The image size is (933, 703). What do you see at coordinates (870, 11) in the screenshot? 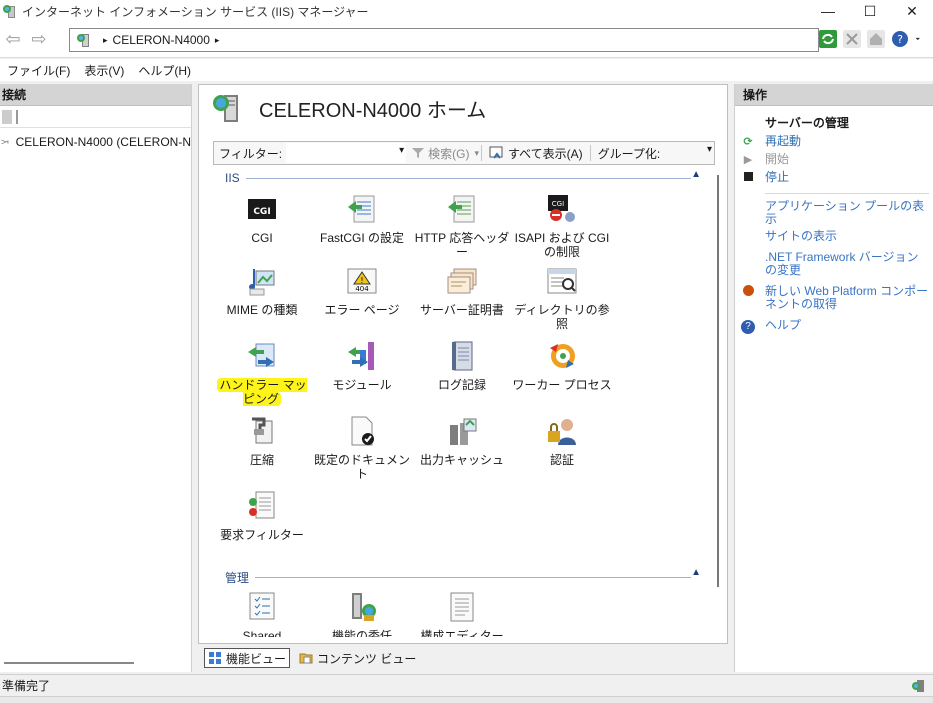
I see `maximize-button: ☐` at bounding box center [870, 11].